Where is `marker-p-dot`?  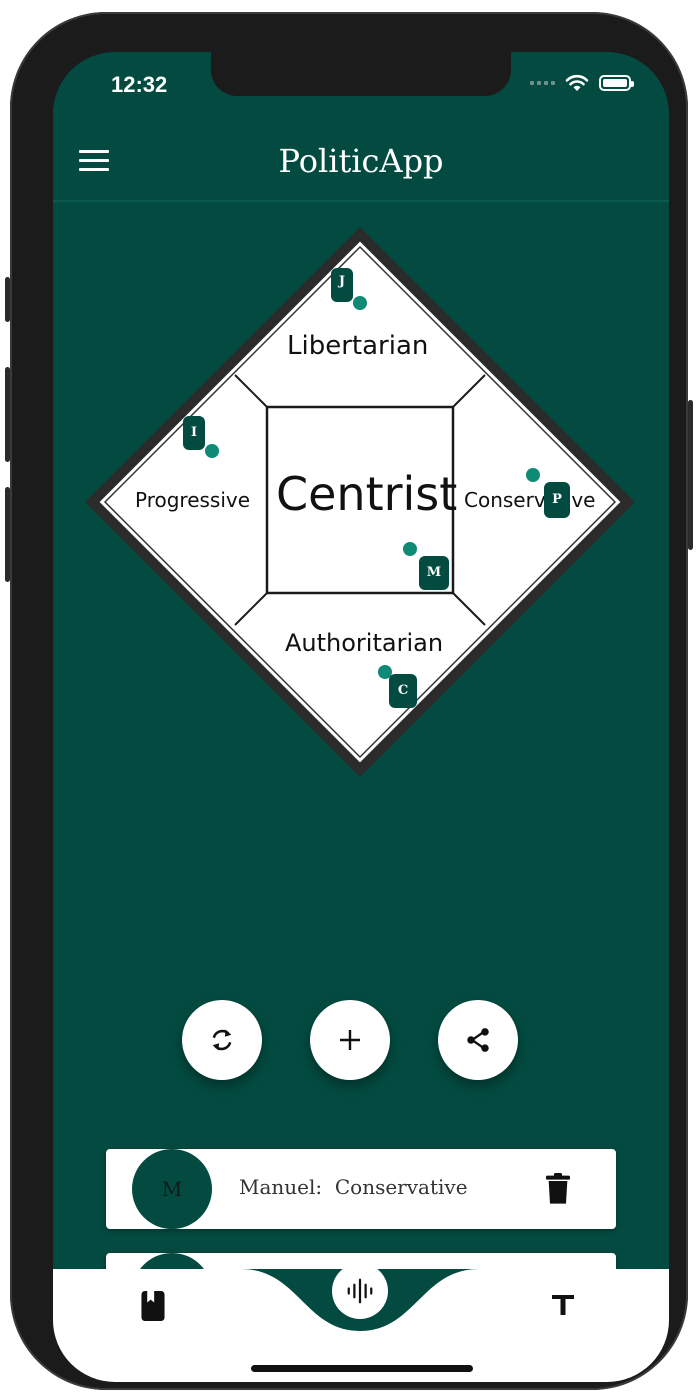
marker-p-dot is located at coordinates (533, 475).